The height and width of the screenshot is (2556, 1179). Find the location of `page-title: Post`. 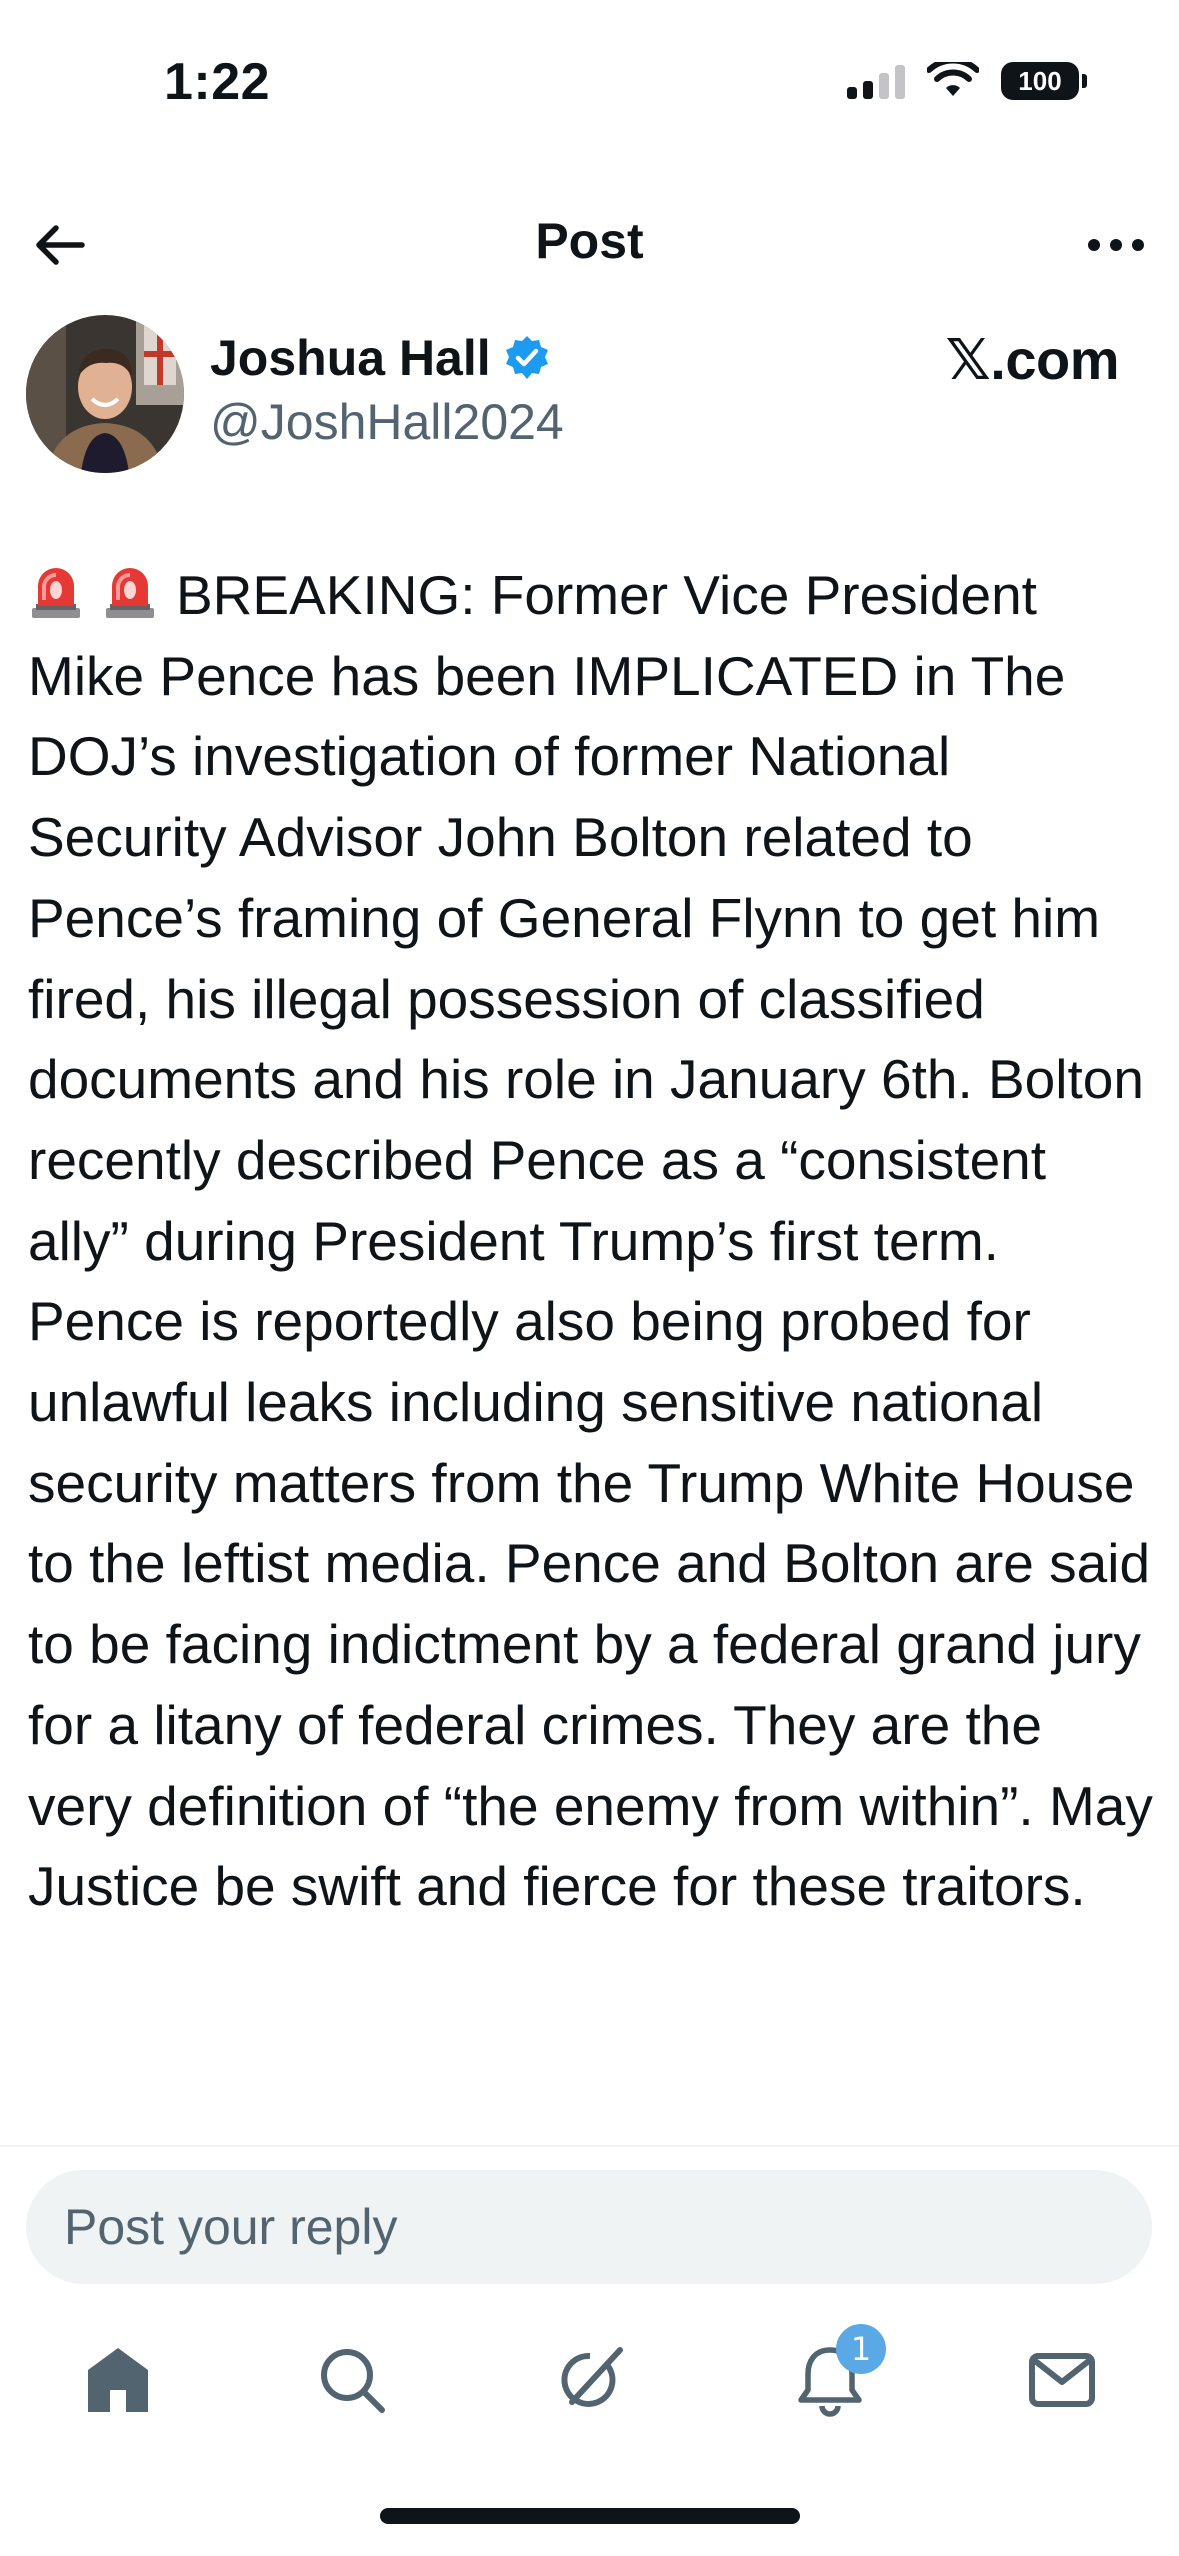

page-title: Post is located at coordinates (589, 241).